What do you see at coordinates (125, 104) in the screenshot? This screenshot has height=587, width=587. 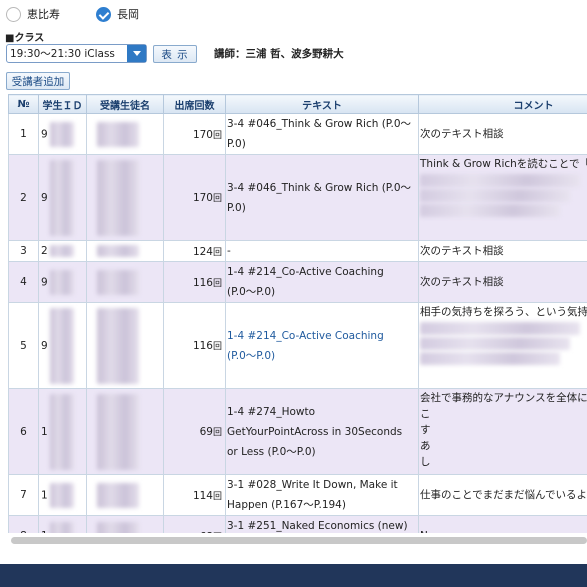 I see `col-header-student-name: 受講生徒名` at bounding box center [125, 104].